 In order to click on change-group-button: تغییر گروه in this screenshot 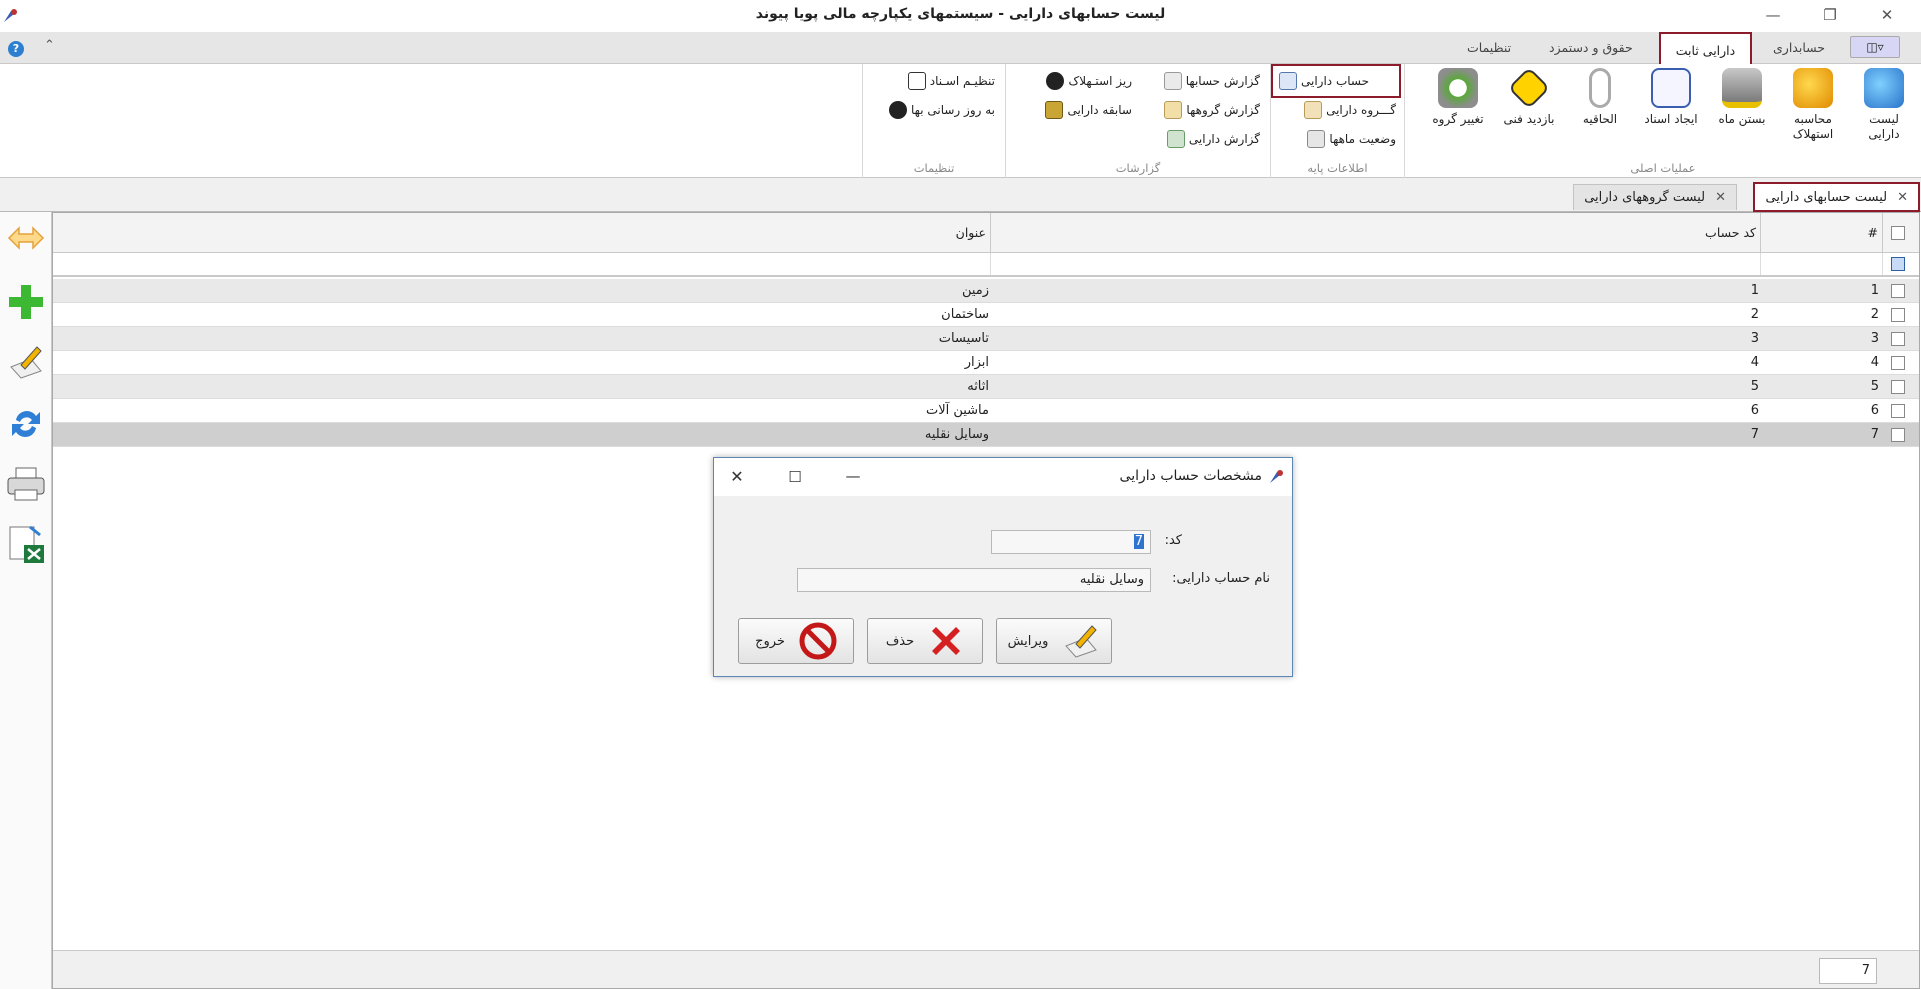, I will do `click(1458, 97)`.